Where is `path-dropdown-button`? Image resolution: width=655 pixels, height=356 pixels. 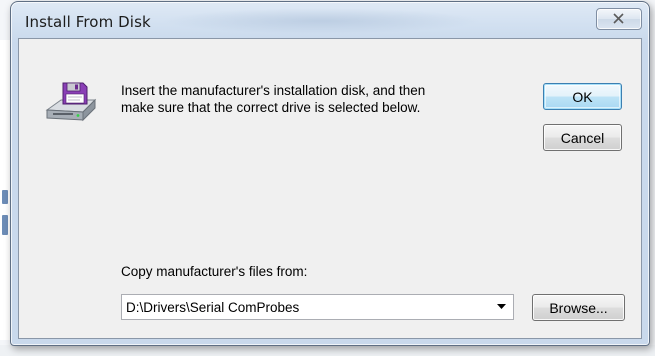 path-dropdown-button is located at coordinates (503, 307).